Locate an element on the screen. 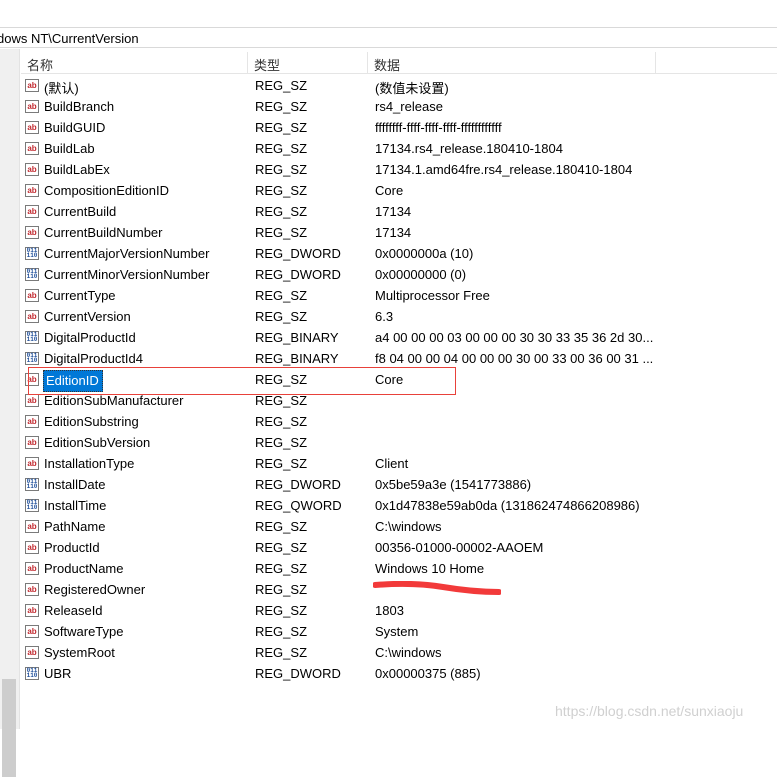 The height and width of the screenshot is (777, 777). value-type: REG_QWORD is located at coordinates (298, 505).